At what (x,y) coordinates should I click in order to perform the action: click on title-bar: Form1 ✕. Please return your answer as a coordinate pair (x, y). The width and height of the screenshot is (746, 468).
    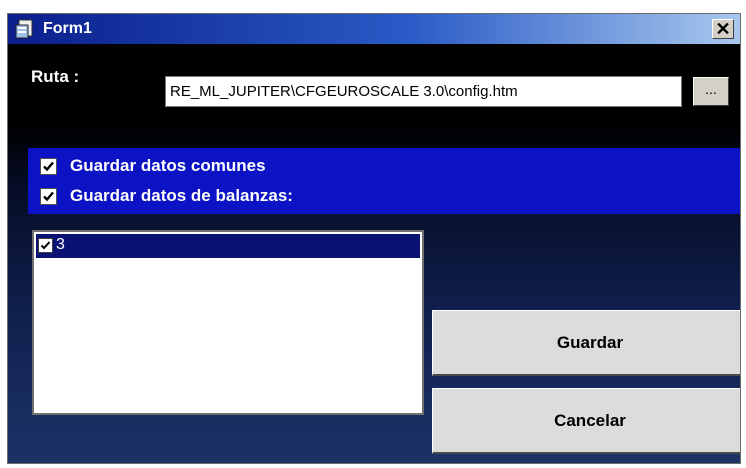
    Looking at the image, I should click on (374, 29).